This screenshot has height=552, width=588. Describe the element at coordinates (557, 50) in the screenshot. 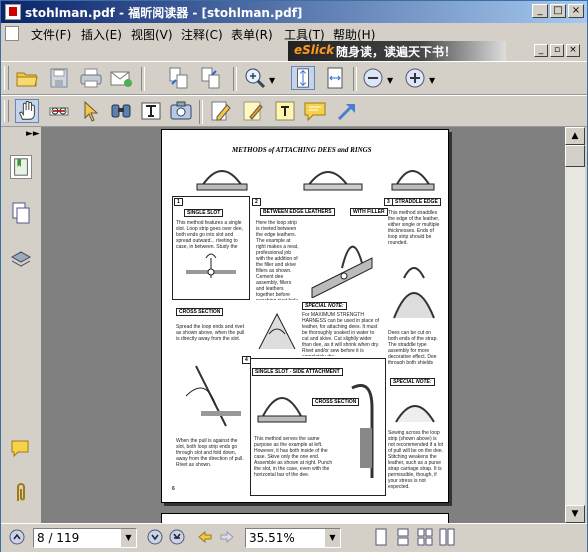

I see `doc-restore-button: ▫` at that location.